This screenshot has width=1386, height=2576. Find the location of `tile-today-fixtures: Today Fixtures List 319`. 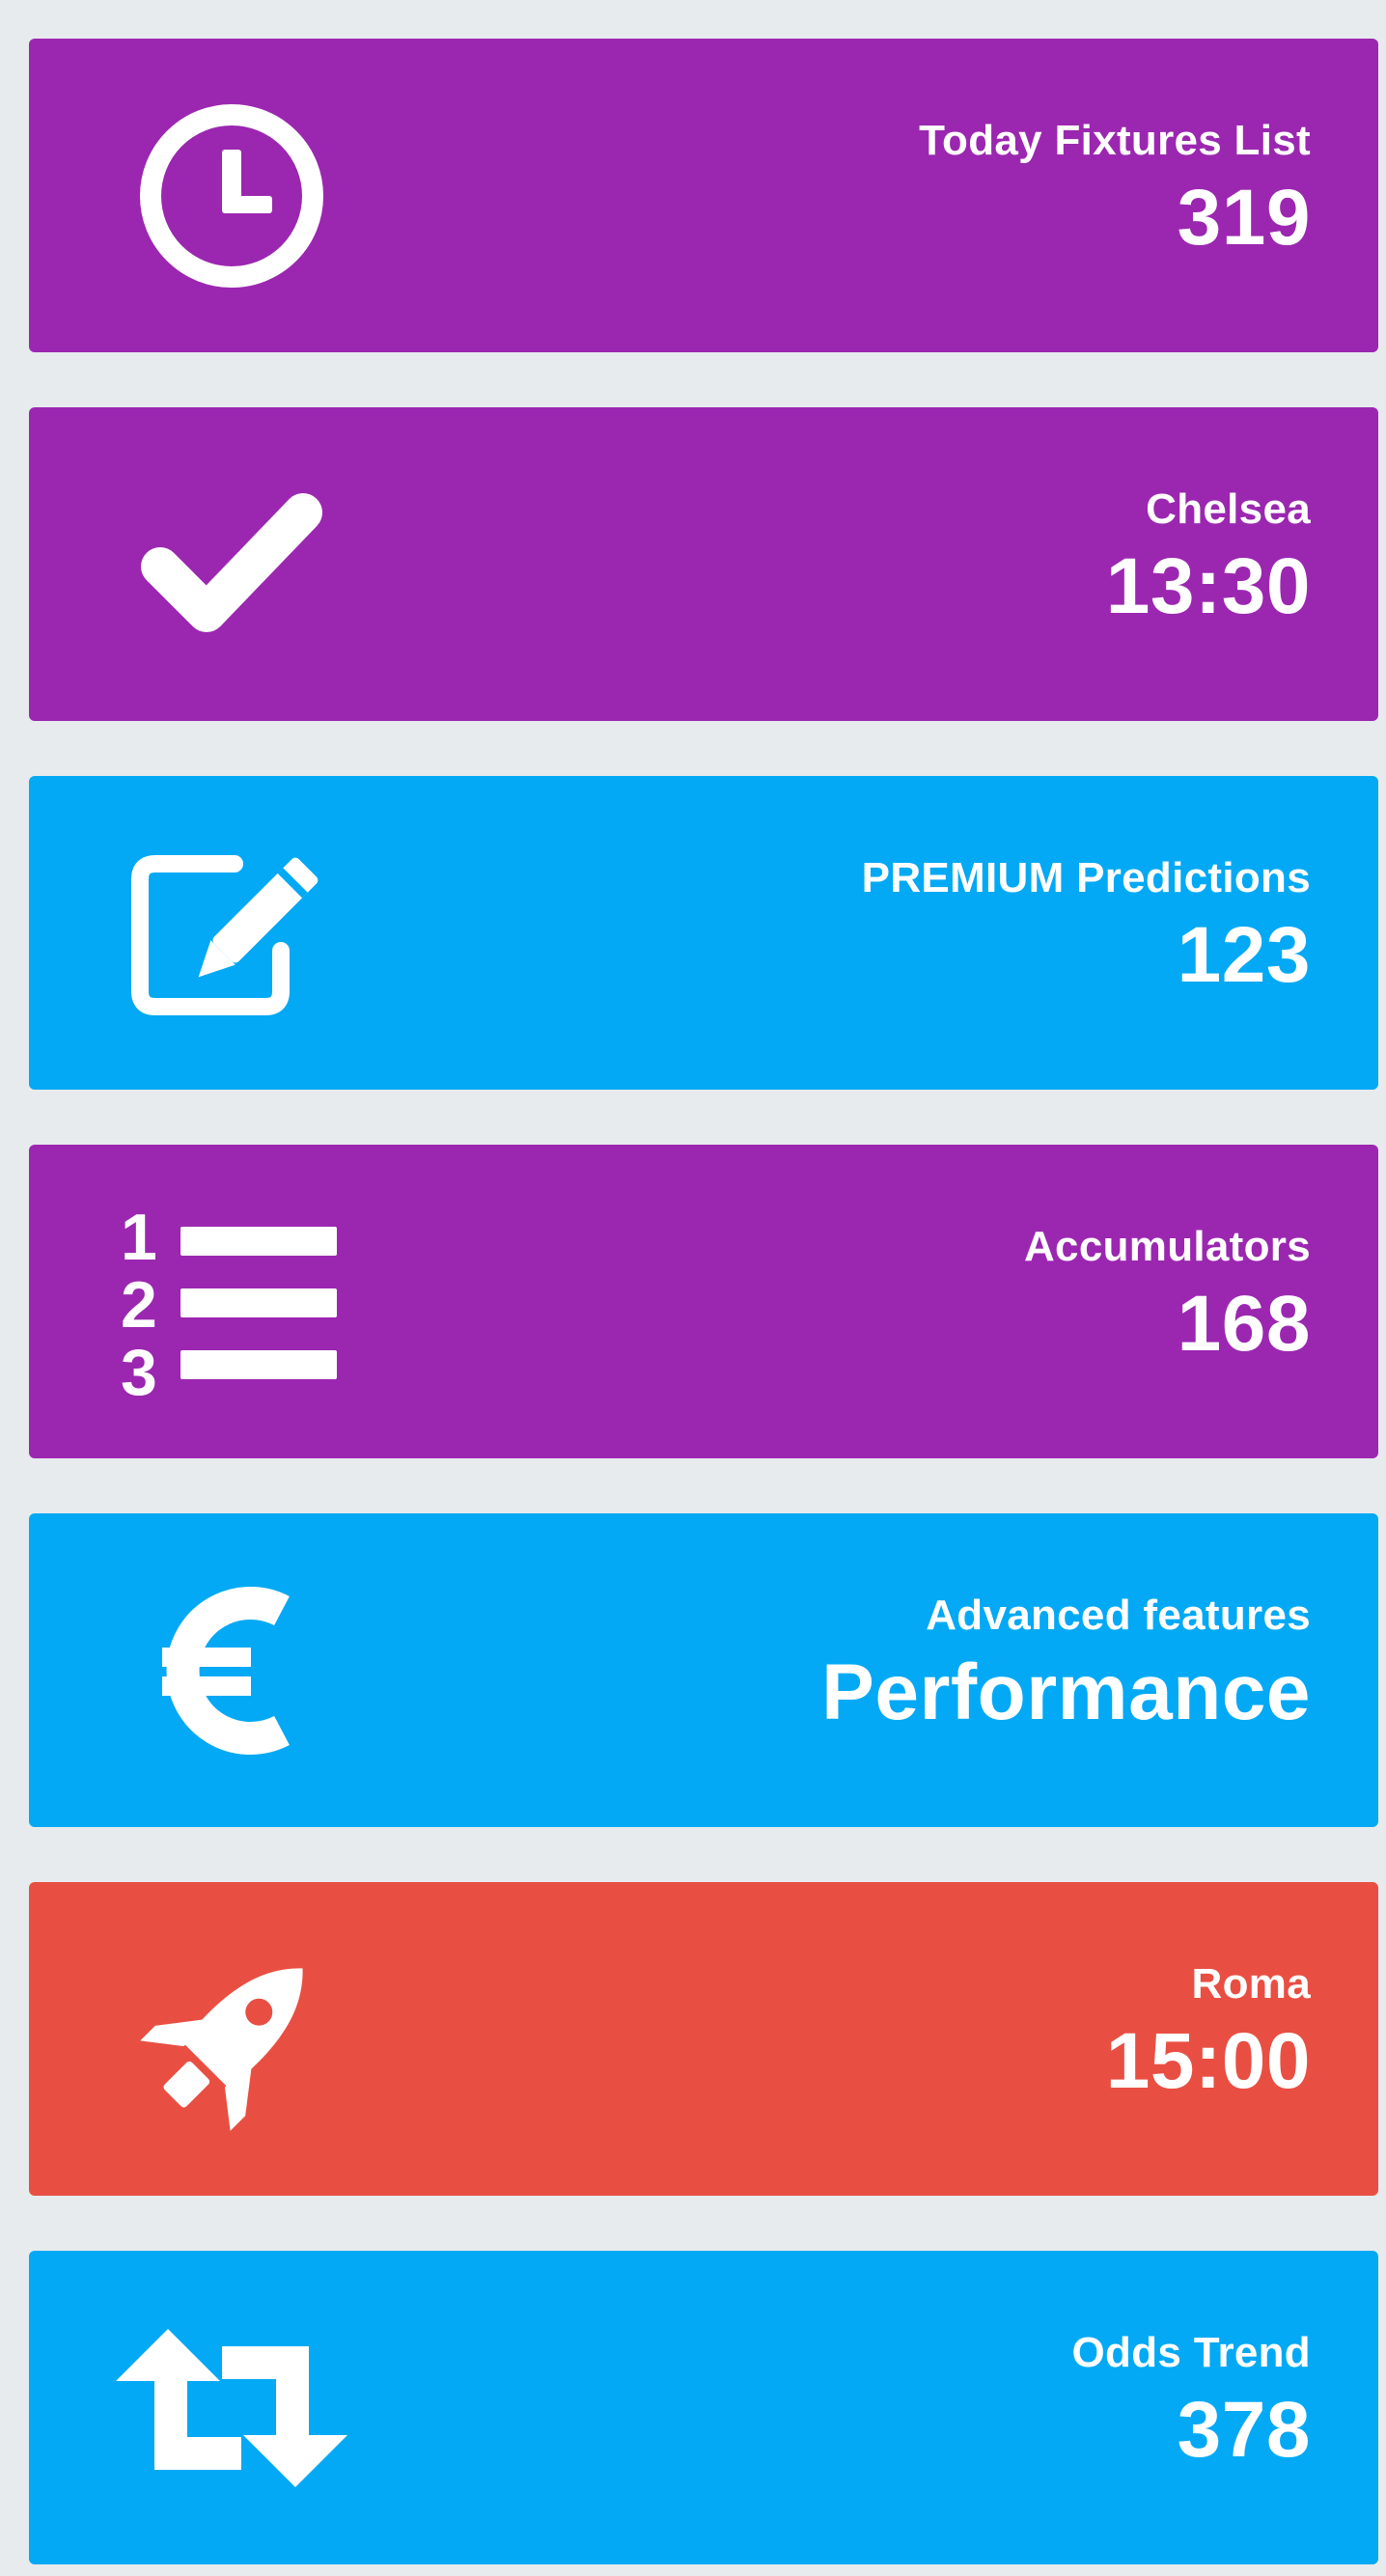

tile-today-fixtures: Today Fixtures List 319 is located at coordinates (703, 195).